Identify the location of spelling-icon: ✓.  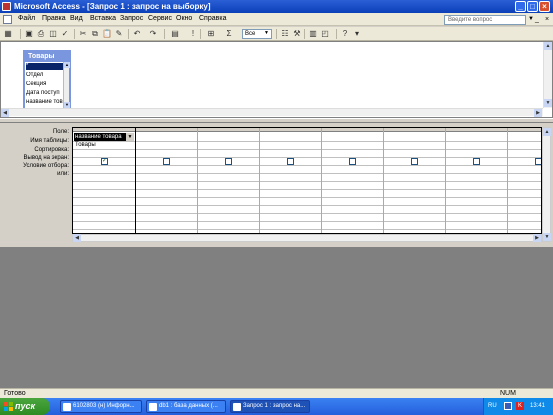
(65, 34).